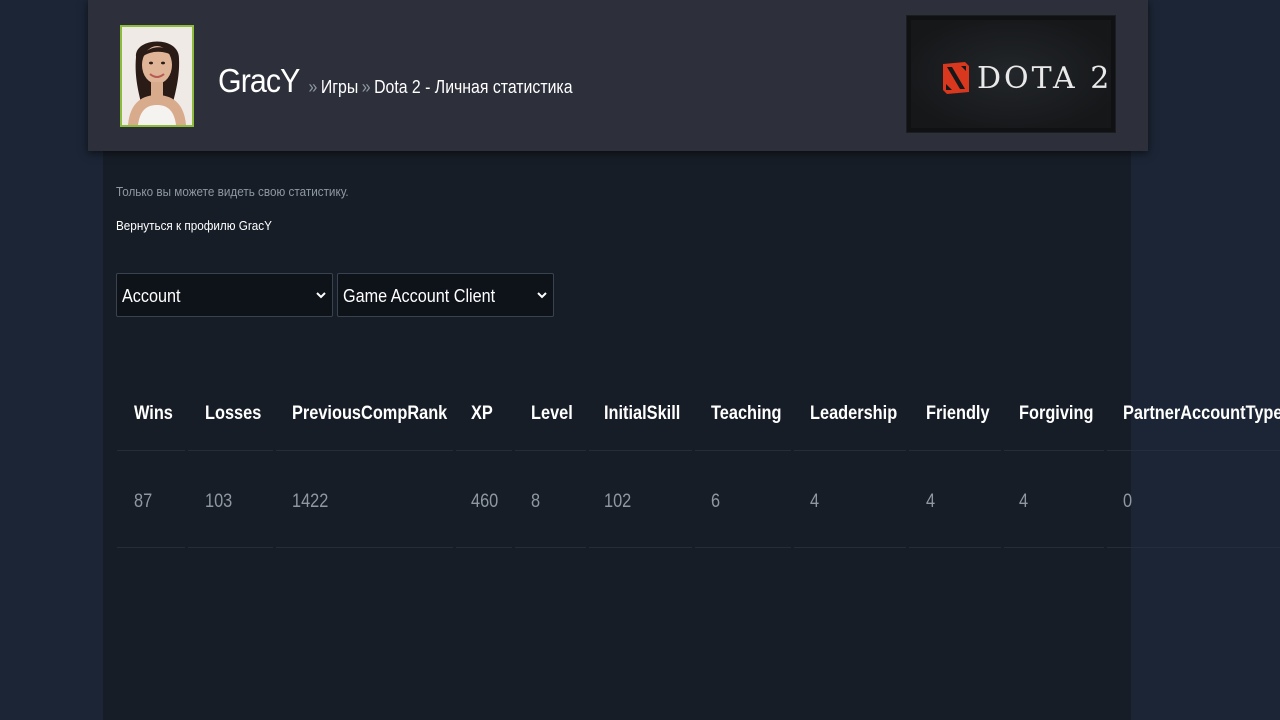  I want to click on game-logo-text: DOTA 2, so click(1045, 78).